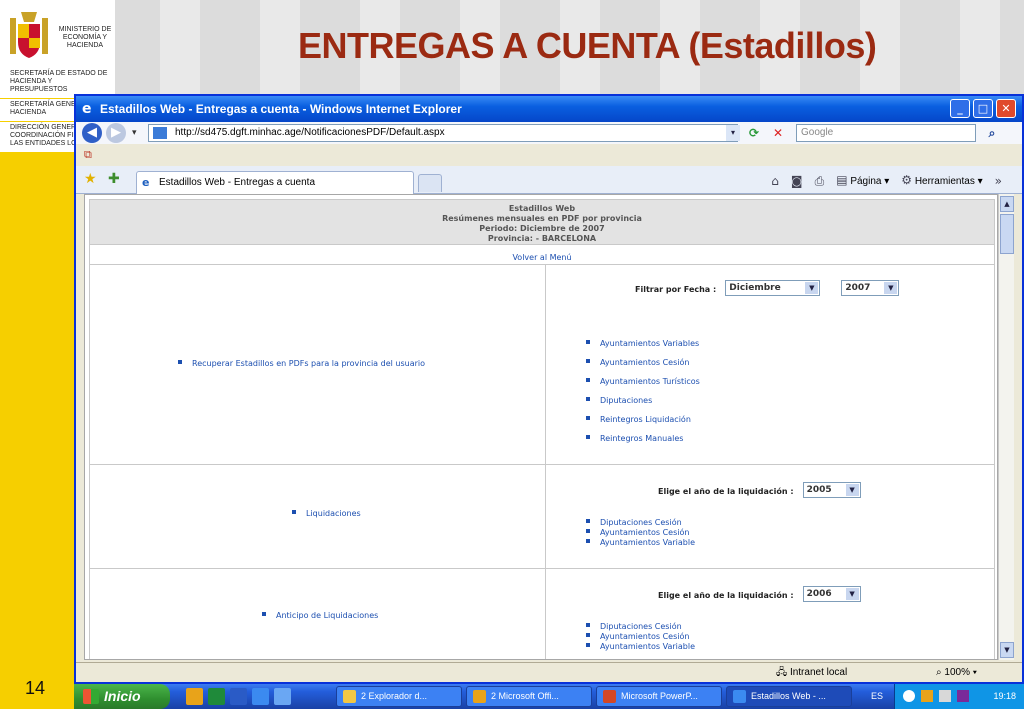 Image resolution: width=1024 pixels, height=709 pixels. What do you see at coordinates (57, 34) in the screenshot?
I see `ministry-header: MINISTERIO DE ECONOMÍA Y HACIENDA` at bounding box center [57, 34].